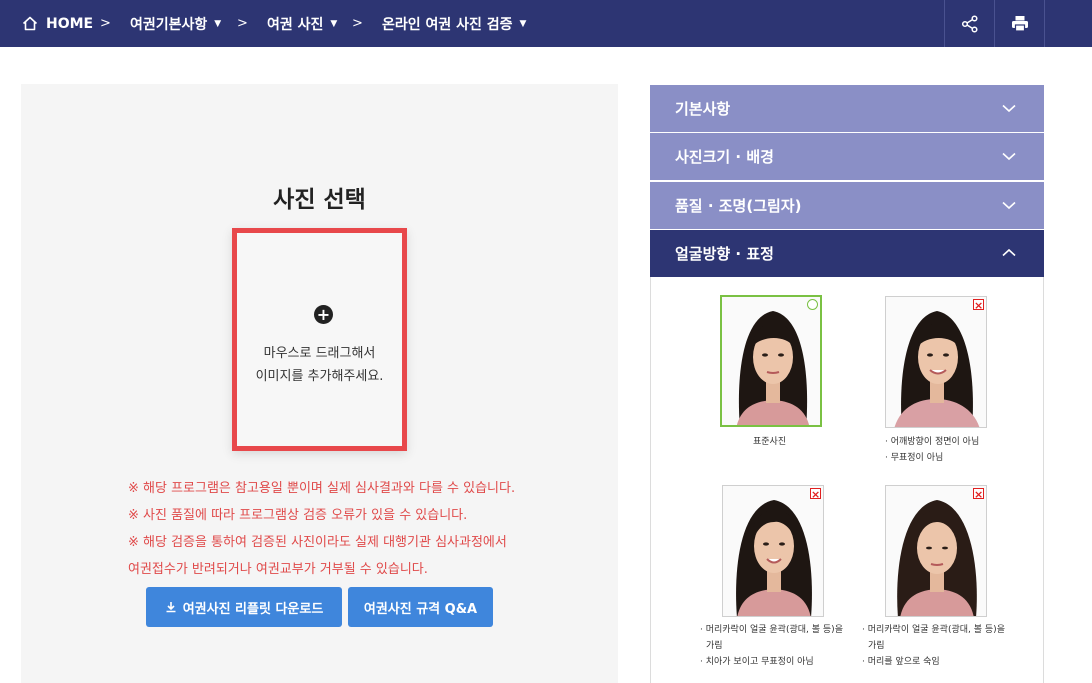 Image resolution: width=1092 pixels, height=683 pixels. Describe the element at coordinates (724, 157) in the screenshot. I see `accordion-label: 사진크기 · 배경` at that location.